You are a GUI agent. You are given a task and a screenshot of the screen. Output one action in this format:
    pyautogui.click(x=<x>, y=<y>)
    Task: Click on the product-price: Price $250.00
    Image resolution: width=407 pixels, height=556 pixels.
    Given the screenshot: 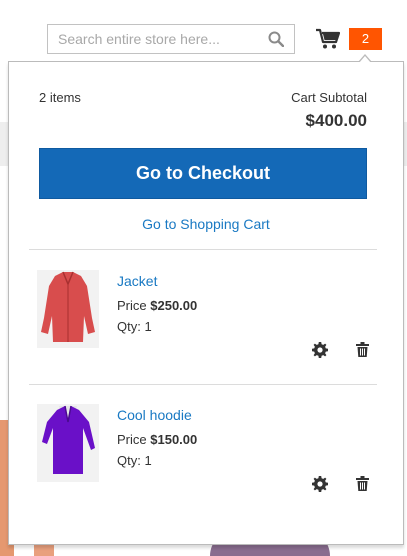 What is the action you would take?
    pyautogui.click(x=157, y=305)
    